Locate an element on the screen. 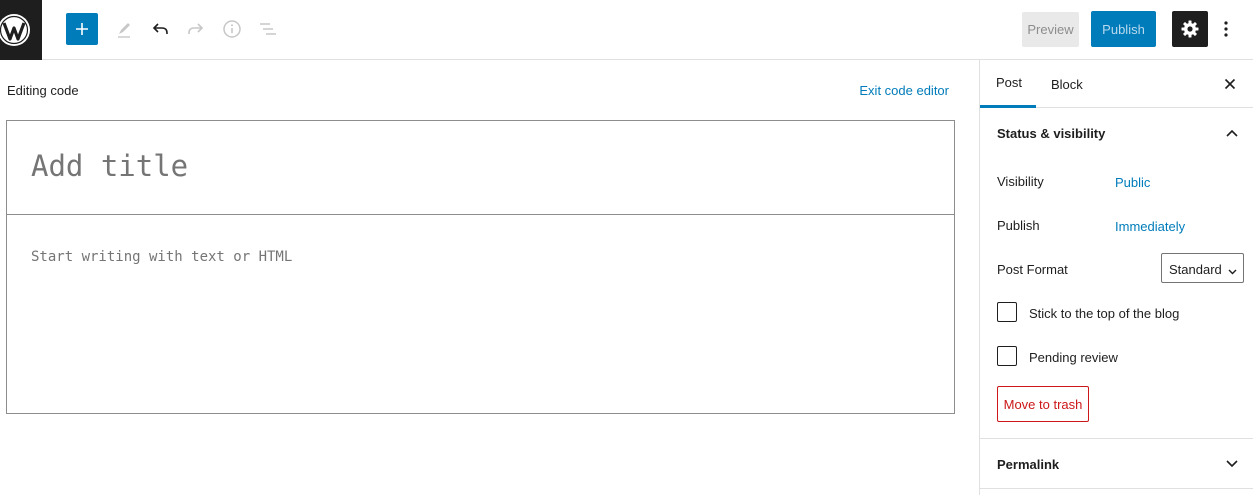 The width and height of the screenshot is (1253, 495). post-title-input: Add title is located at coordinates (480, 168).